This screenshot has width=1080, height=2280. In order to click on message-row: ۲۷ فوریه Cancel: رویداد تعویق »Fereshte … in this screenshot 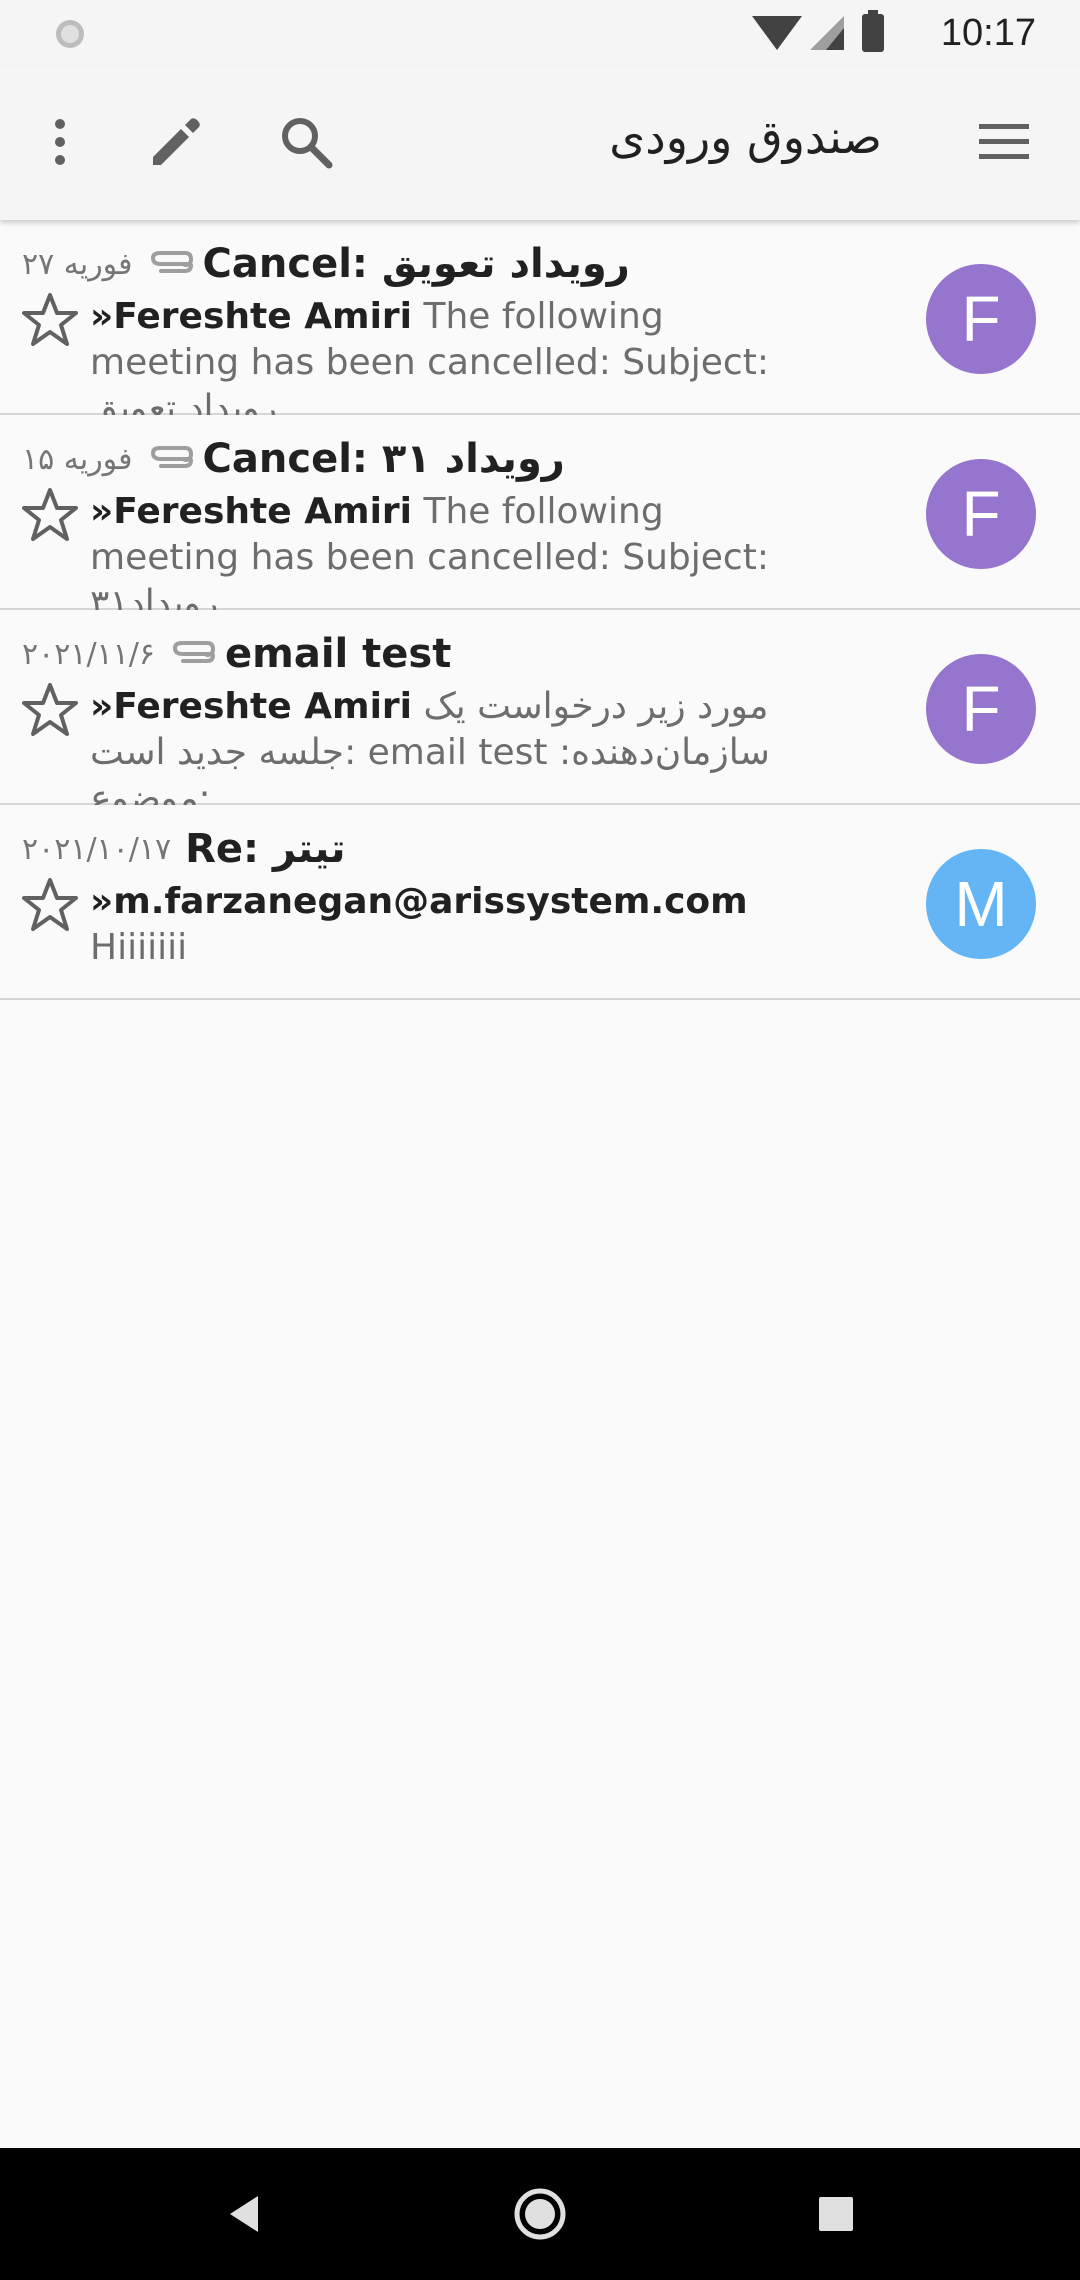, I will do `click(540, 324)`.